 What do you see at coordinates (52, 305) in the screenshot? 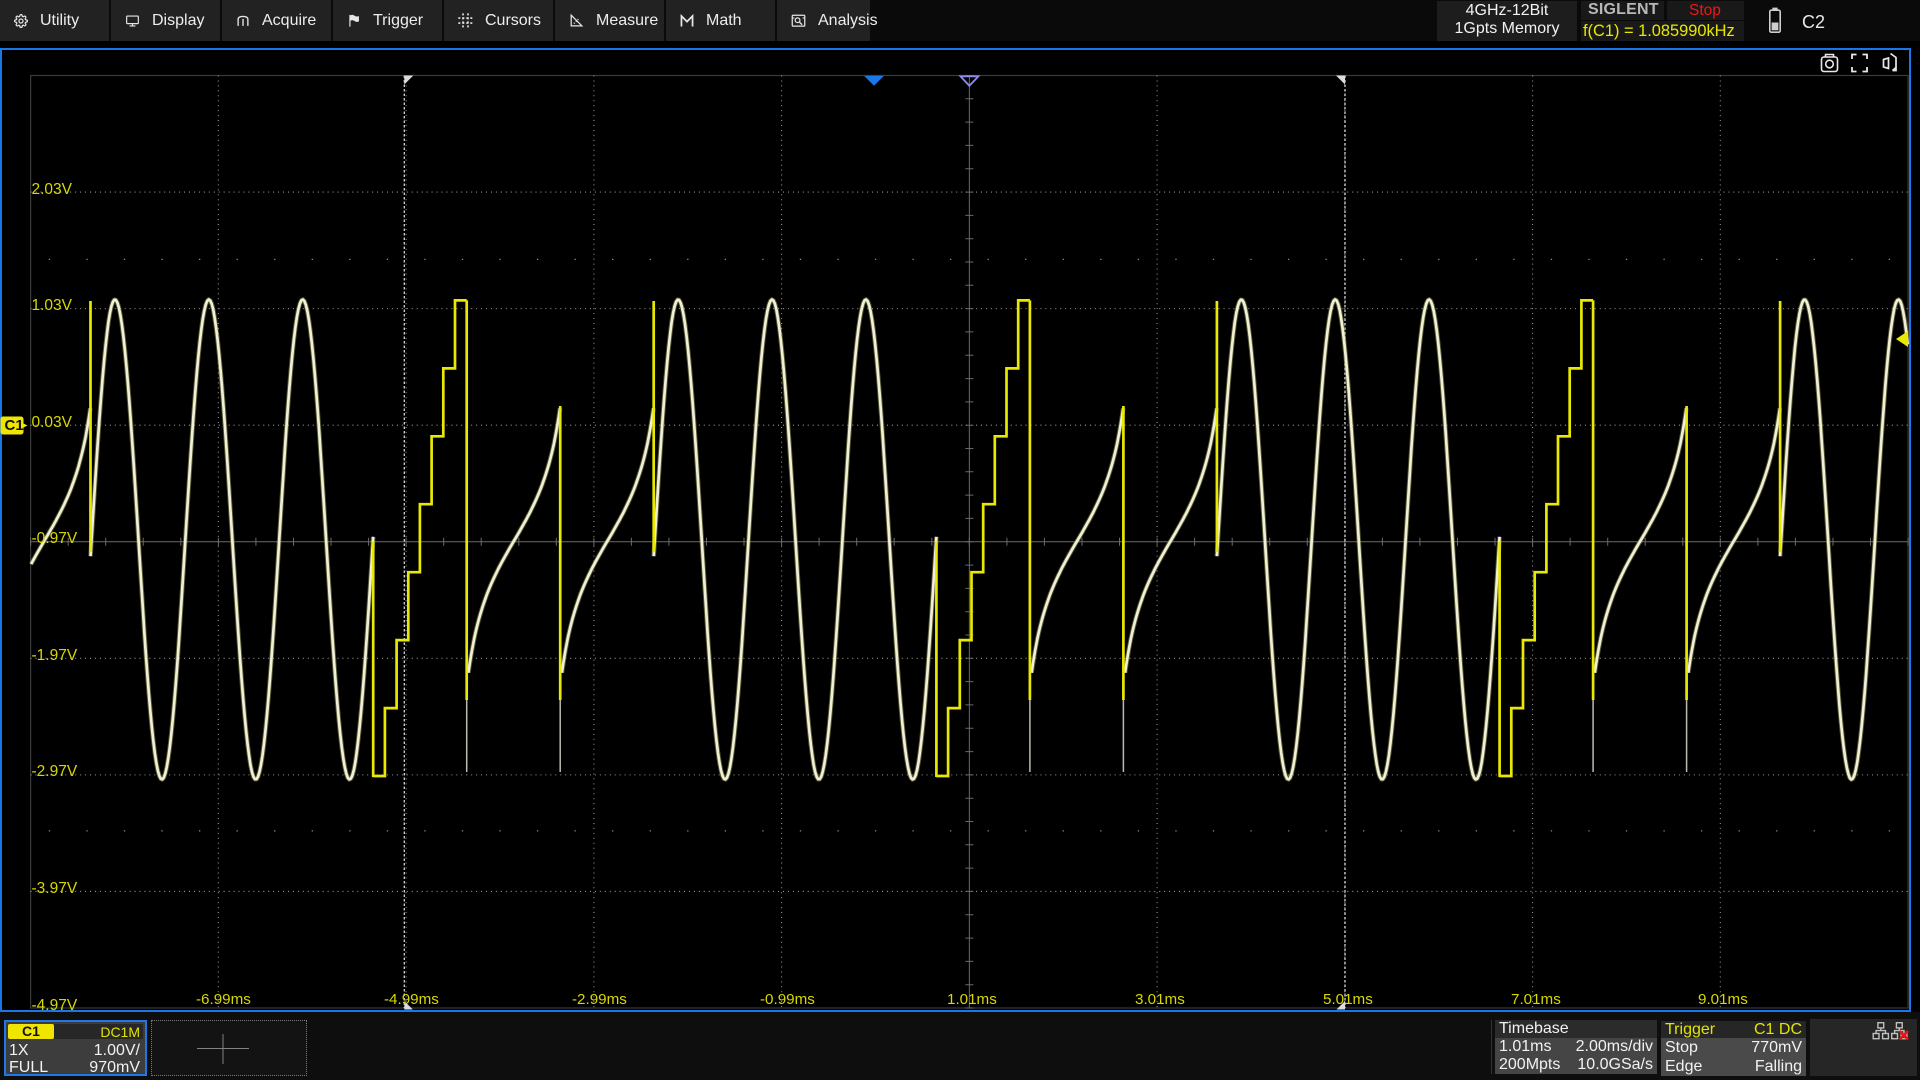
I see `svg-text: 1.03V` at bounding box center [52, 305].